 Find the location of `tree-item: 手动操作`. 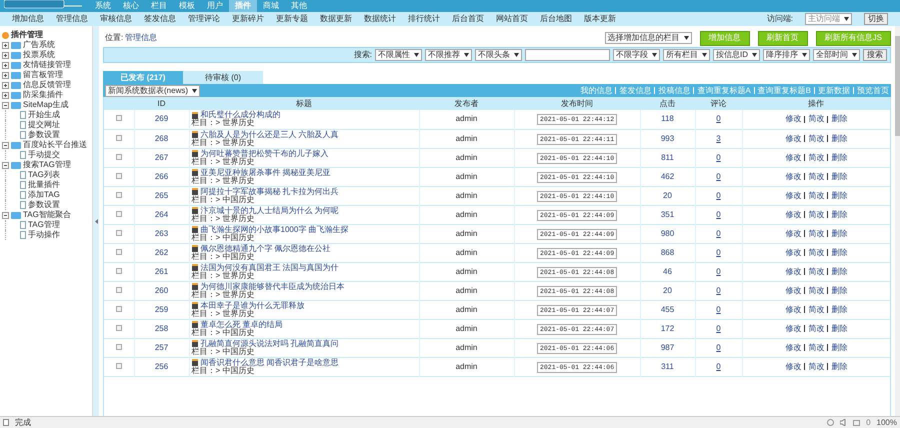

tree-item: 手动操作 is located at coordinates (44, 235).